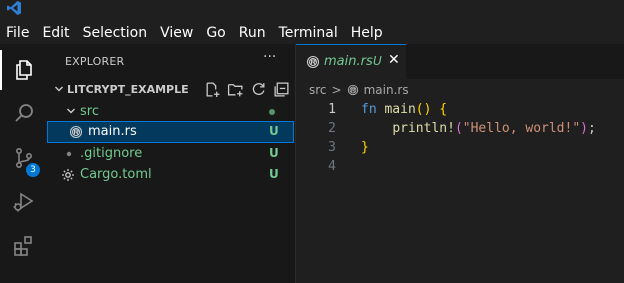 This screenshot has height=283, width=624. What do you see at coordinates (592, 128) in the screenshot?
I see `code-semicolon: ;` at bounding box center [592, 128].